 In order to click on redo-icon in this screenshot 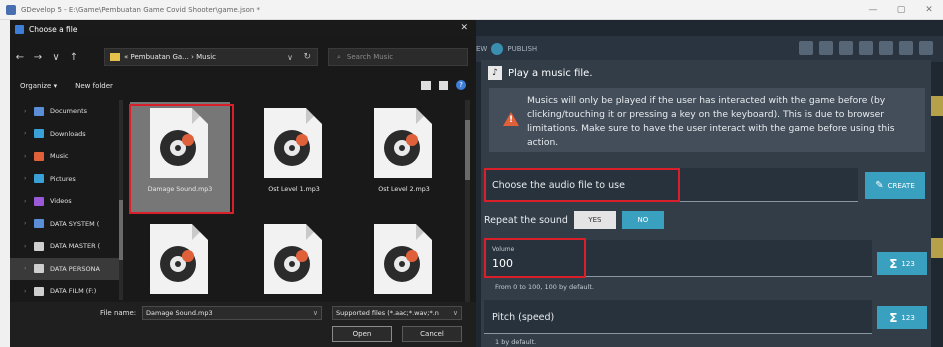, I will do `click(926, 48)`.